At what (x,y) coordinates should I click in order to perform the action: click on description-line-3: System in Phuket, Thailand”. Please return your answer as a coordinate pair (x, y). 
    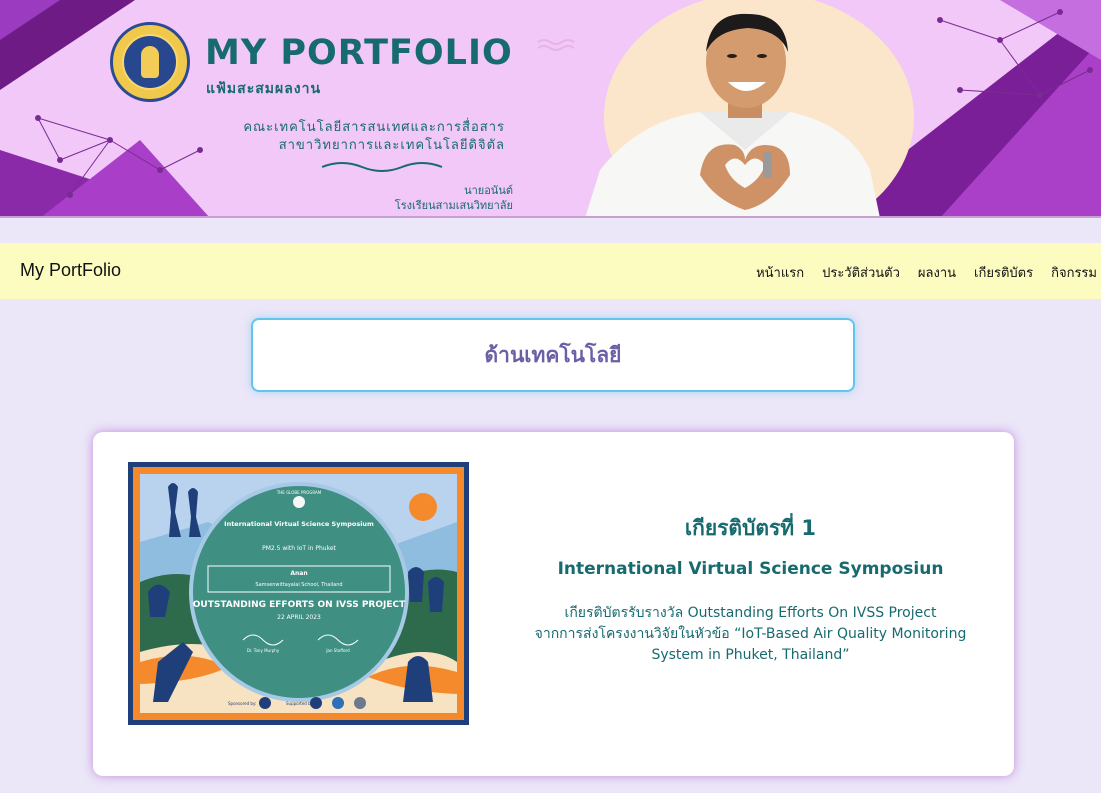
    Looking at the image, I should click on (750, 655).